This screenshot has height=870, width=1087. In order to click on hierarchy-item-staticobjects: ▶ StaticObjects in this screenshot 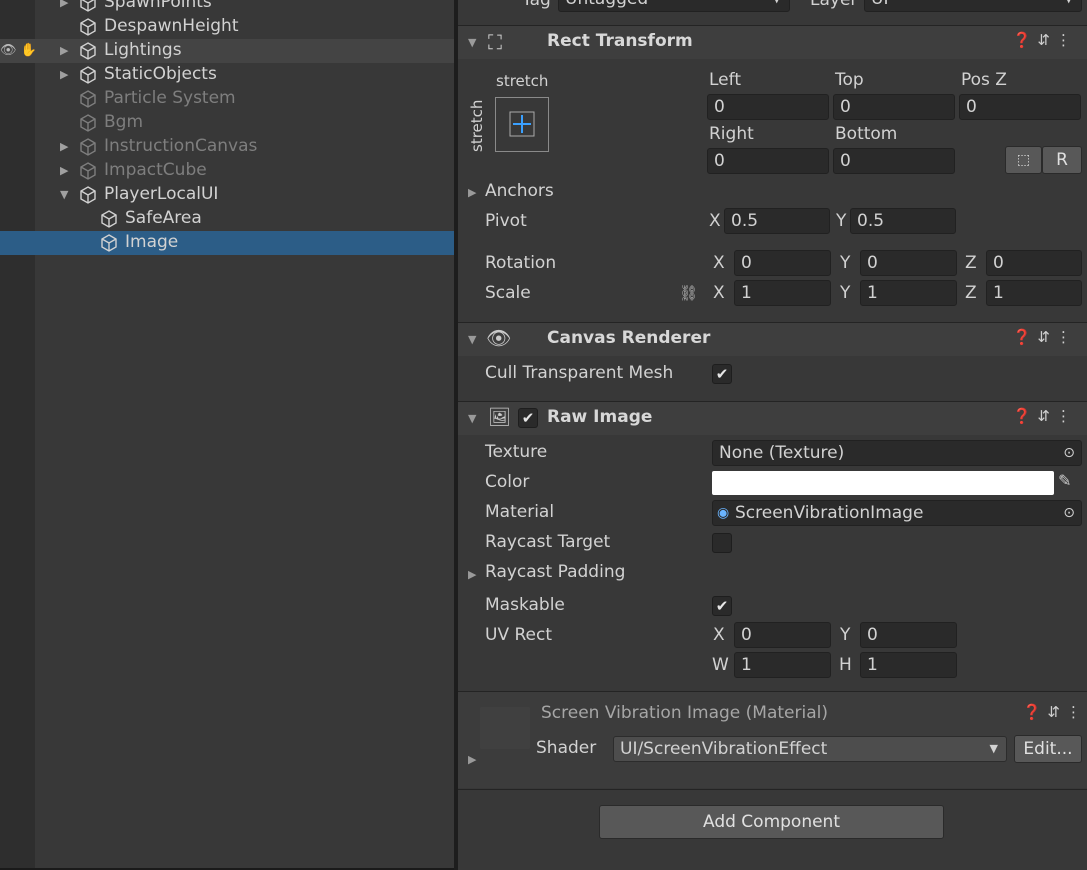, I will do `click(227, 75)`.